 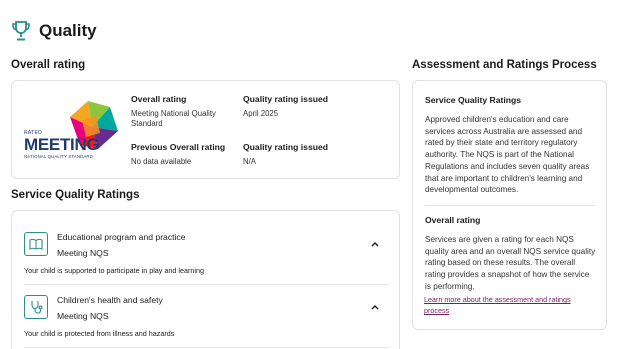 I want to click on process-subheading-ratings: Service Quality Ratings, so click(x=473, y=100).